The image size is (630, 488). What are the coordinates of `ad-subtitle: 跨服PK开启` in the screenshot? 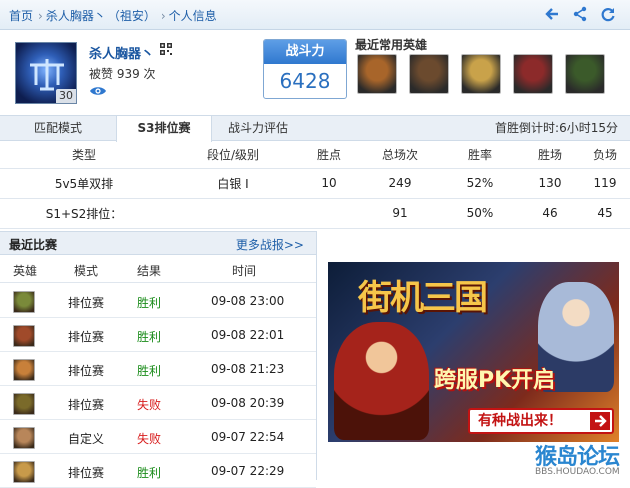 It's located at (495, 380).